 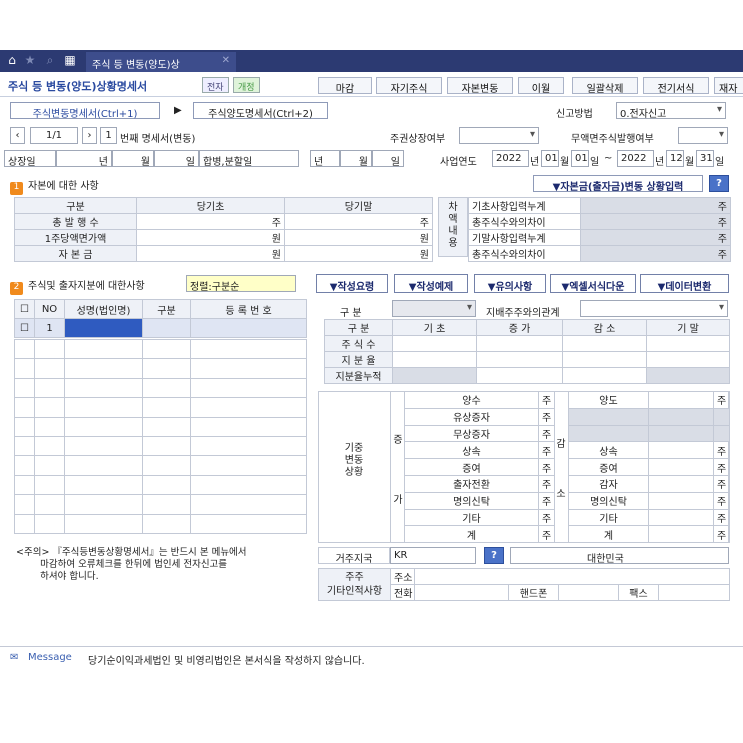 I want to click on caution-button: ▼유의사항, so click(x=510, y=283).